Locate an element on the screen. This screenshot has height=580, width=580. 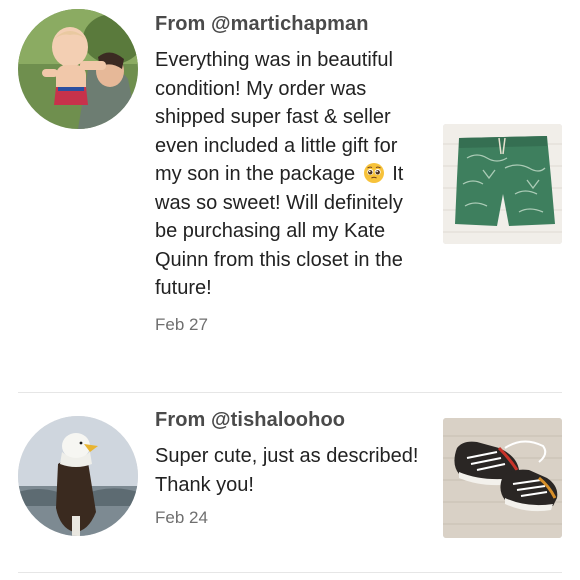
toddler-sneakers-photo is located at coordinates (502, 478).